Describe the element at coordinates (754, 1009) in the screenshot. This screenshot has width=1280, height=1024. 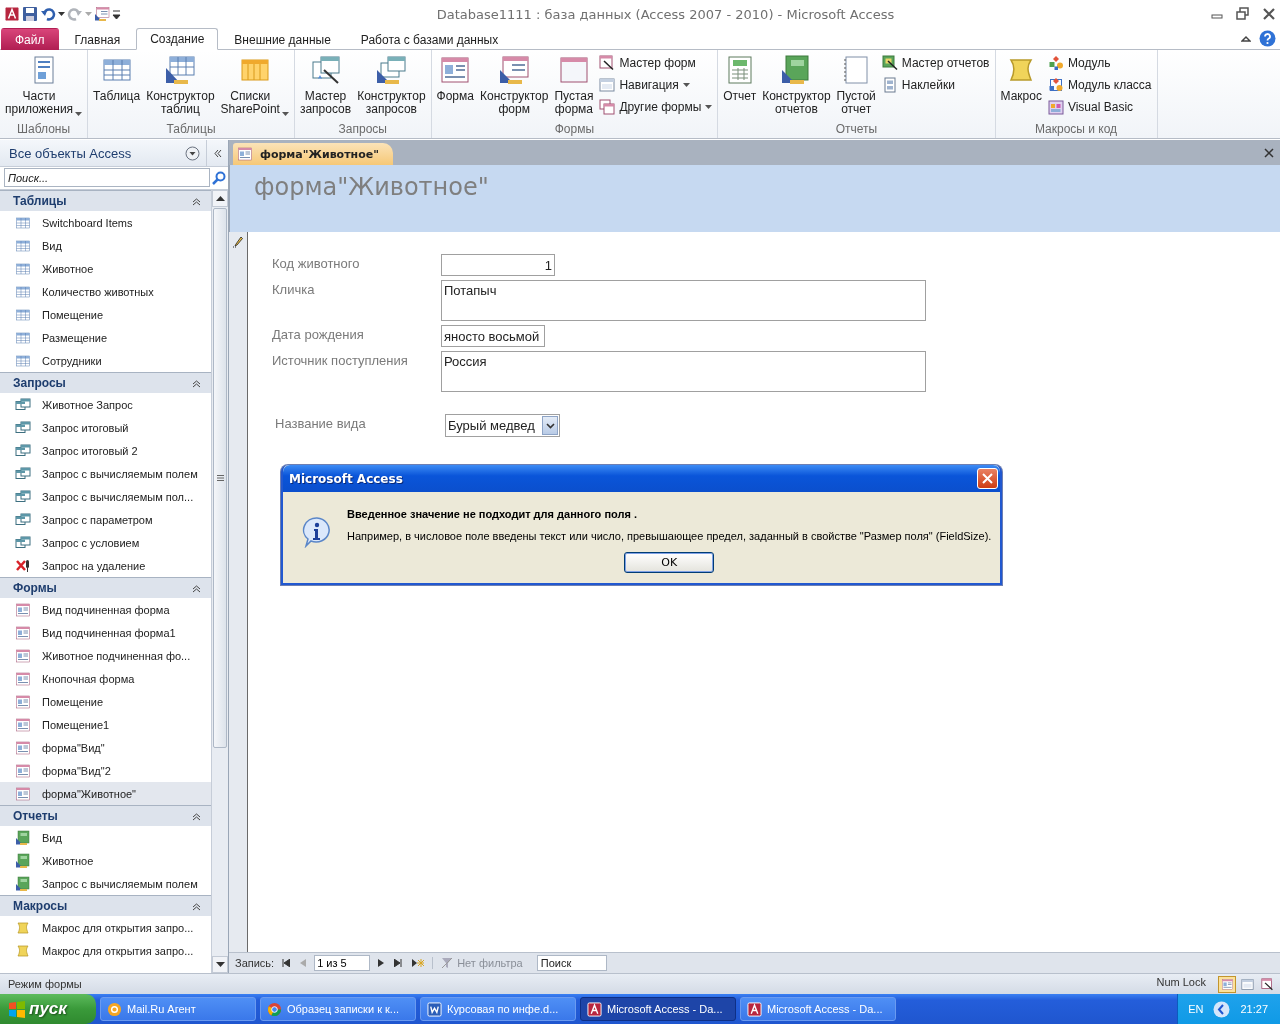
I see `database-app-icon` at that location.